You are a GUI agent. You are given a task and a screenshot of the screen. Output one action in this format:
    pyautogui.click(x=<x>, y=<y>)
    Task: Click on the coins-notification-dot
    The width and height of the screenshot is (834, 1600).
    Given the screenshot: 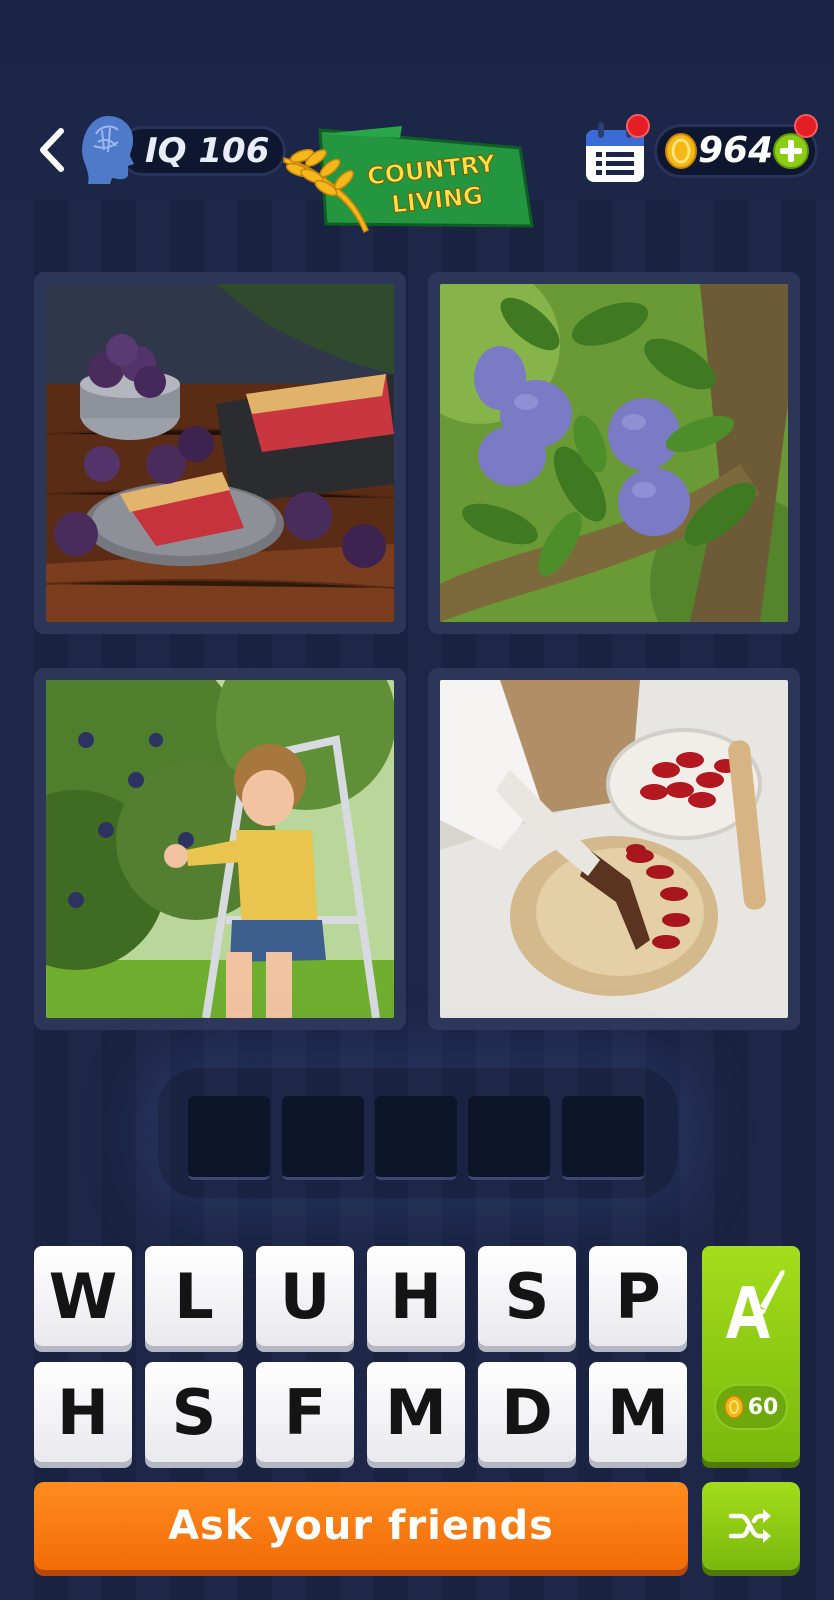 What is the action you would take?
    pyautogui.click(x=806, y=126)
    